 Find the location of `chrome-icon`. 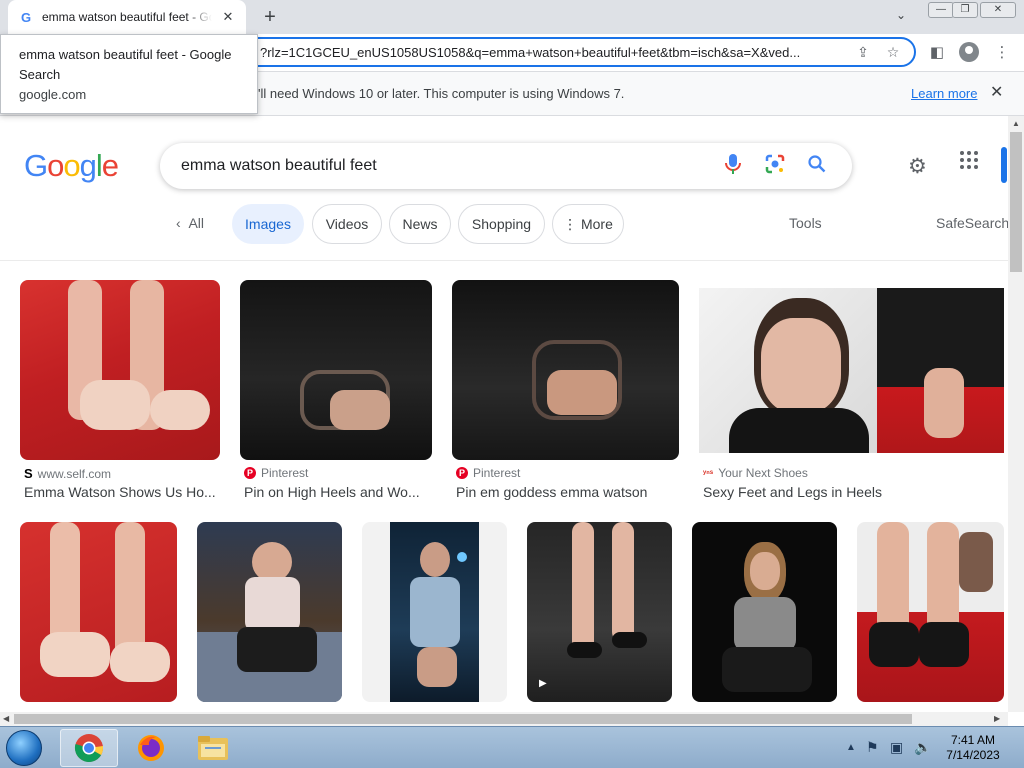

chrome-icon is located at coordinates (88, 748).